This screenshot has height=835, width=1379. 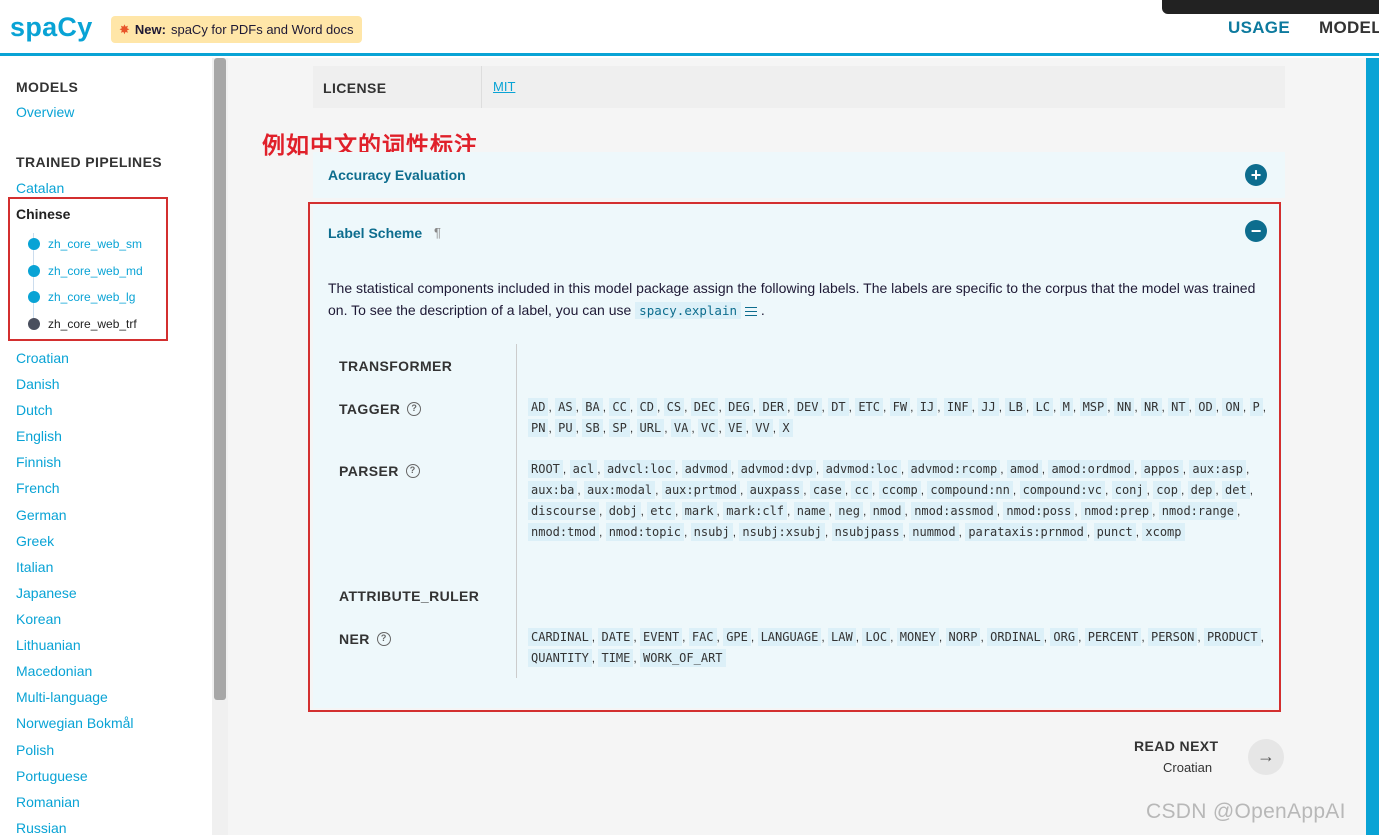 What do you see at coordinates (52, 776) in the screenshot?
I see `sidebar-item-language: Portuguese` at bounding box center [52, 776].